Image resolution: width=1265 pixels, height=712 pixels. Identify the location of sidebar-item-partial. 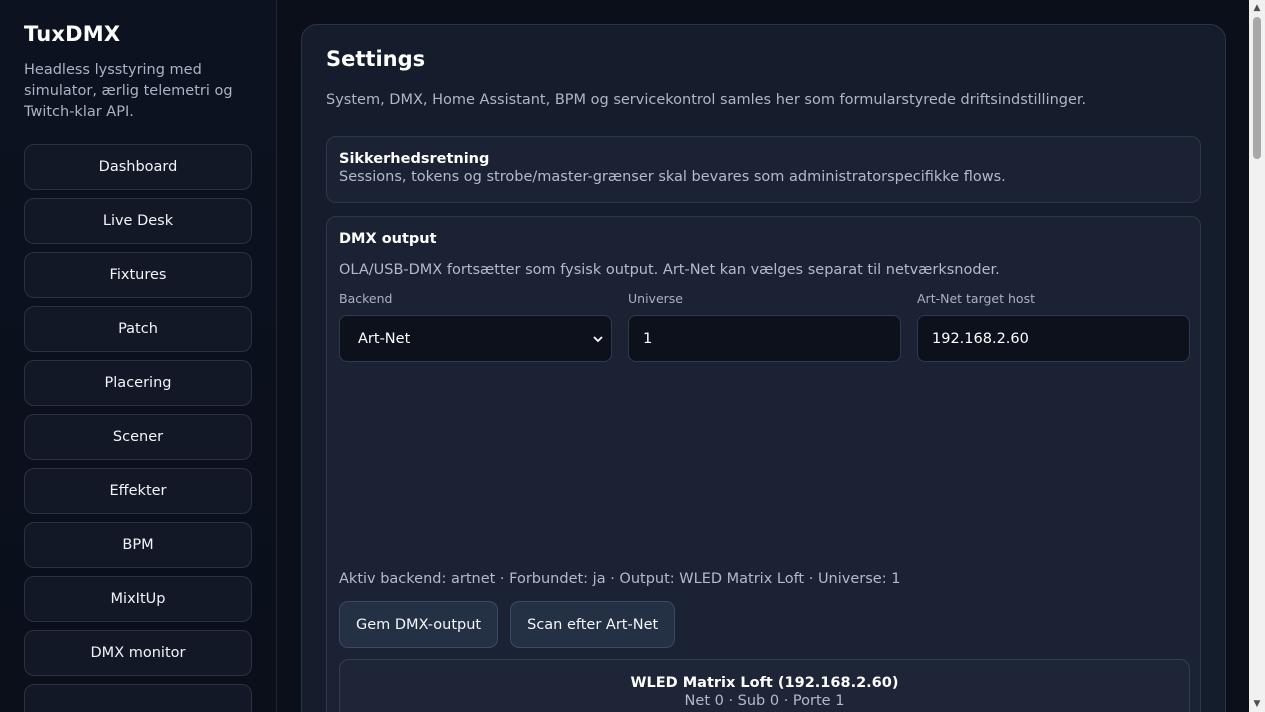
(138, 698).